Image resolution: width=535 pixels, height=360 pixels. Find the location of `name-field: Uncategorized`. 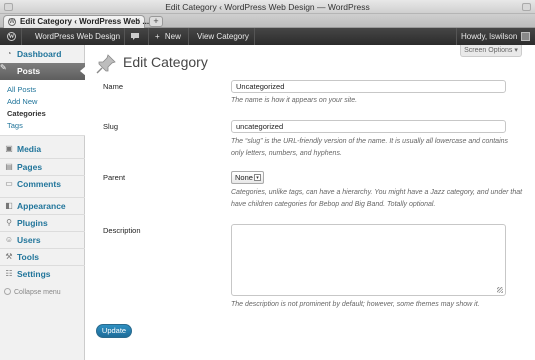

name-field: Uncategorized is located at coordinates (368, 86).